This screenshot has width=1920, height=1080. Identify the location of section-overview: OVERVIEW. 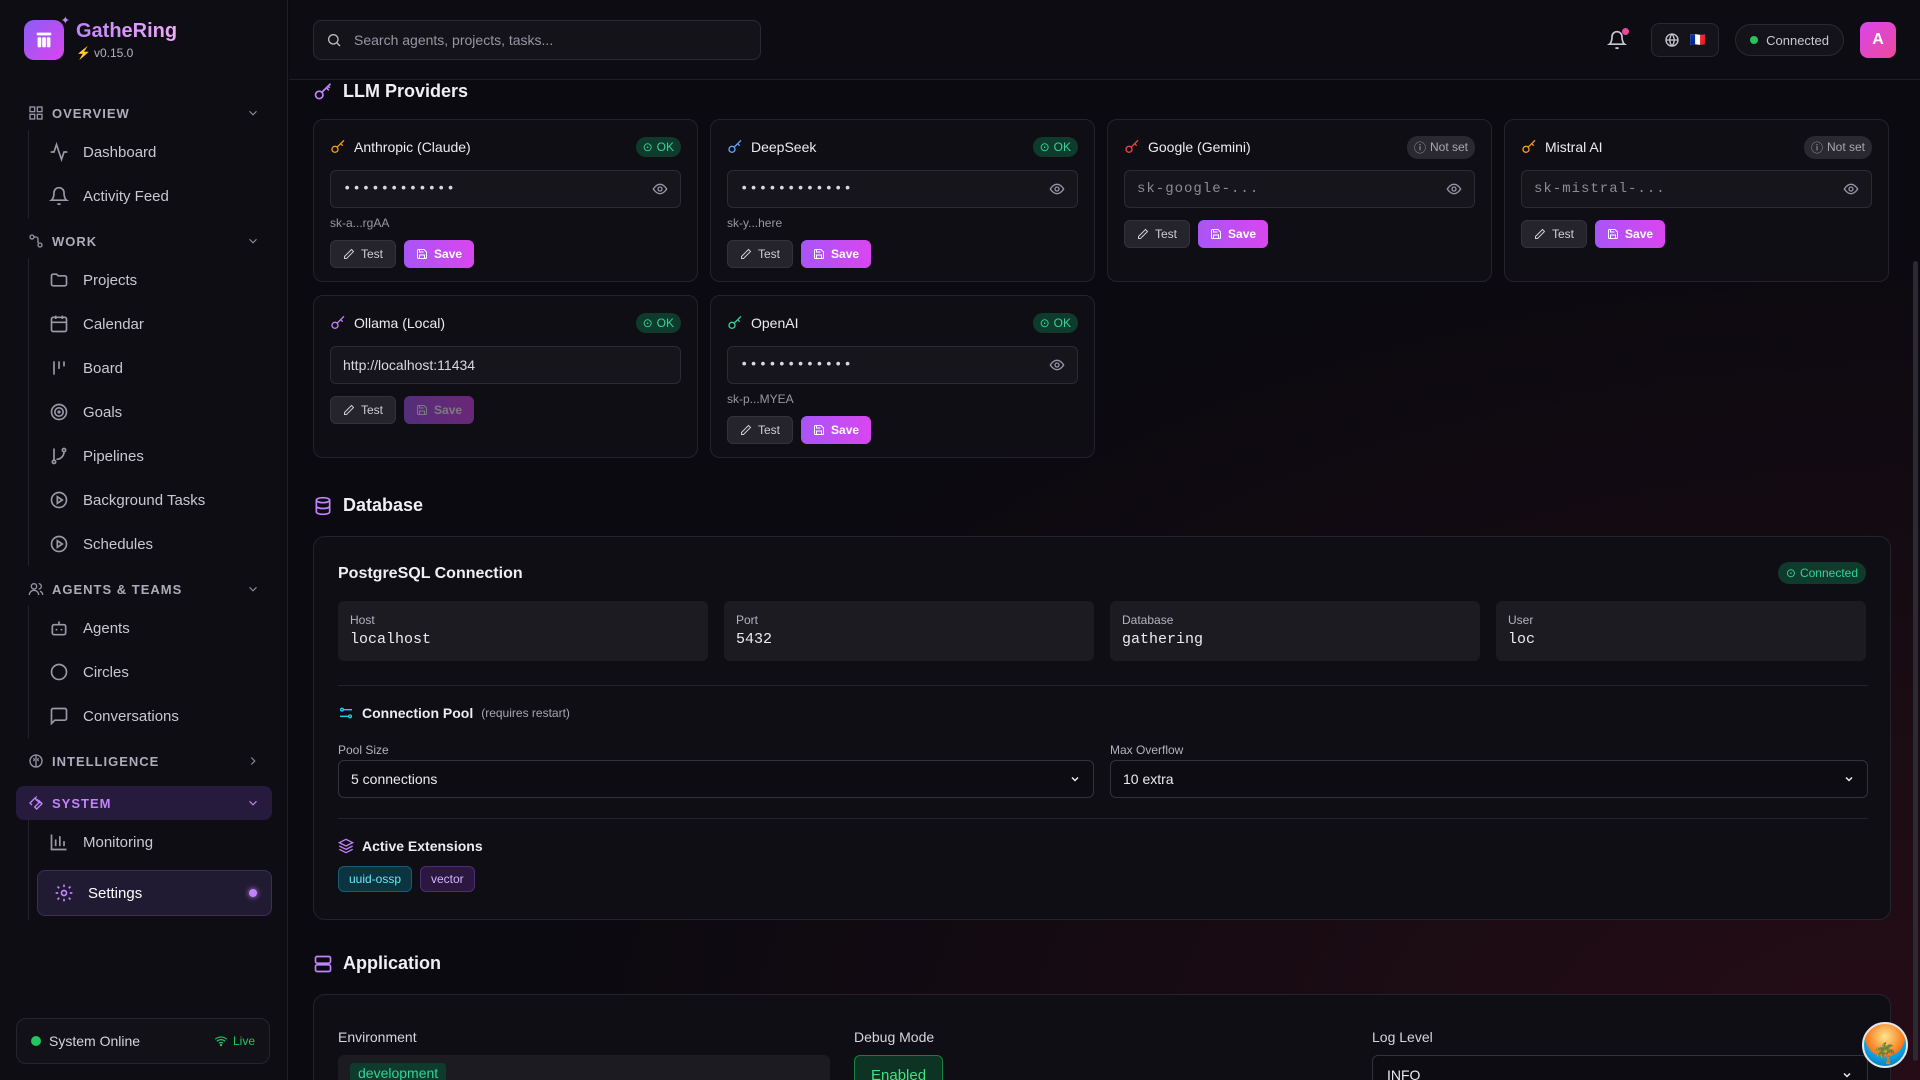
(144, 113).